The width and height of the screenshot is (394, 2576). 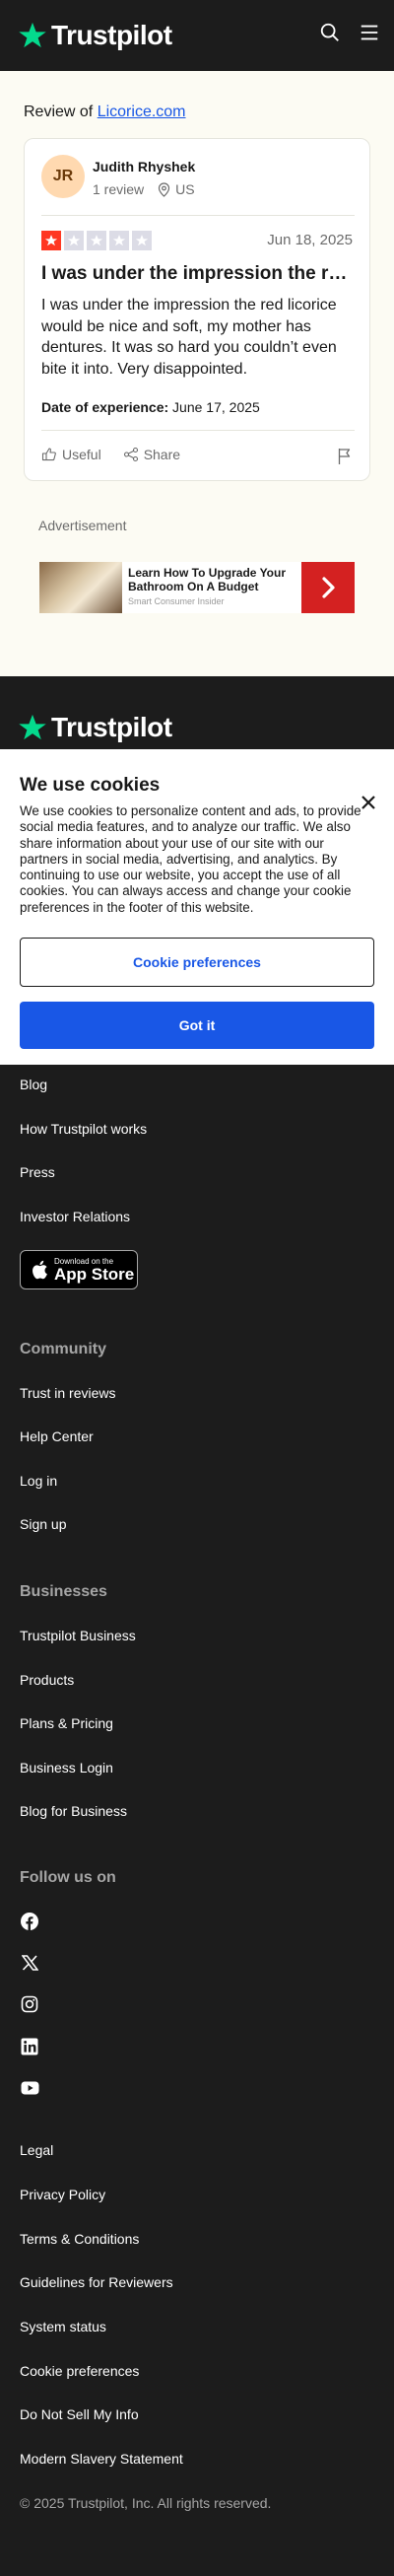 I want to click on company-link: Licorice.com, so click(x=142, y=112).